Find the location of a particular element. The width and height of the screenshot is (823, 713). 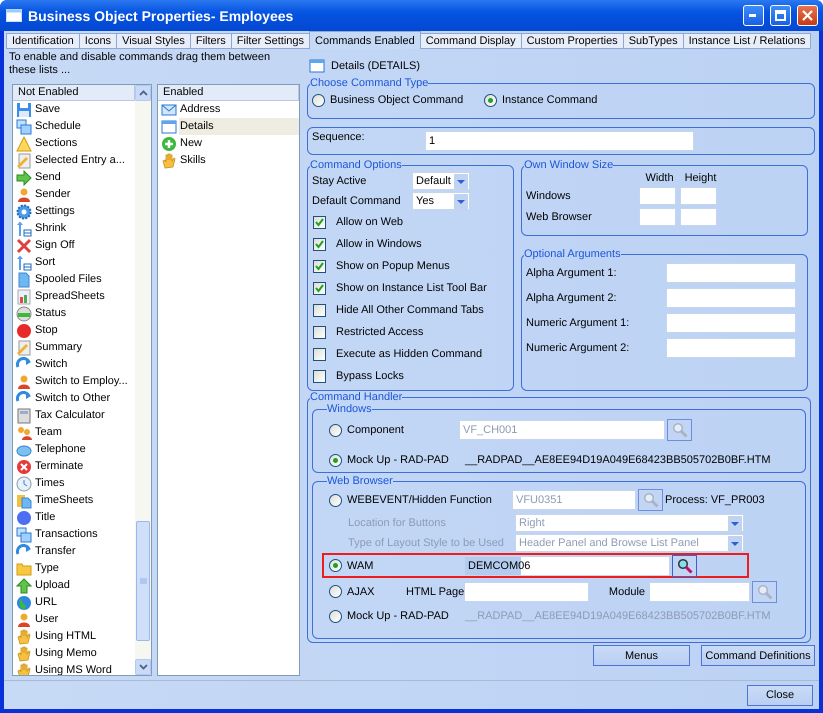

radio-label: WEBEVENT/Hidden Function is located at coordinates (420, 500).